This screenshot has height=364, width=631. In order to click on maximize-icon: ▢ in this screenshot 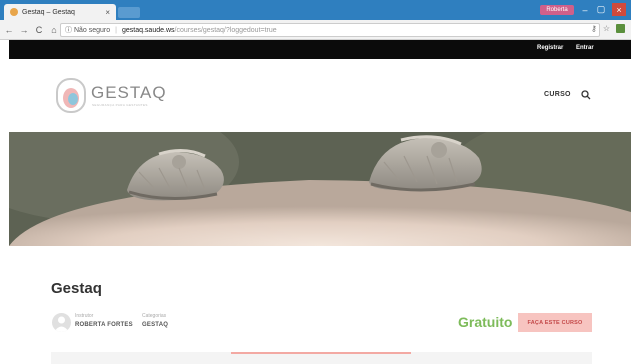, I will do `click(601, 9)`.